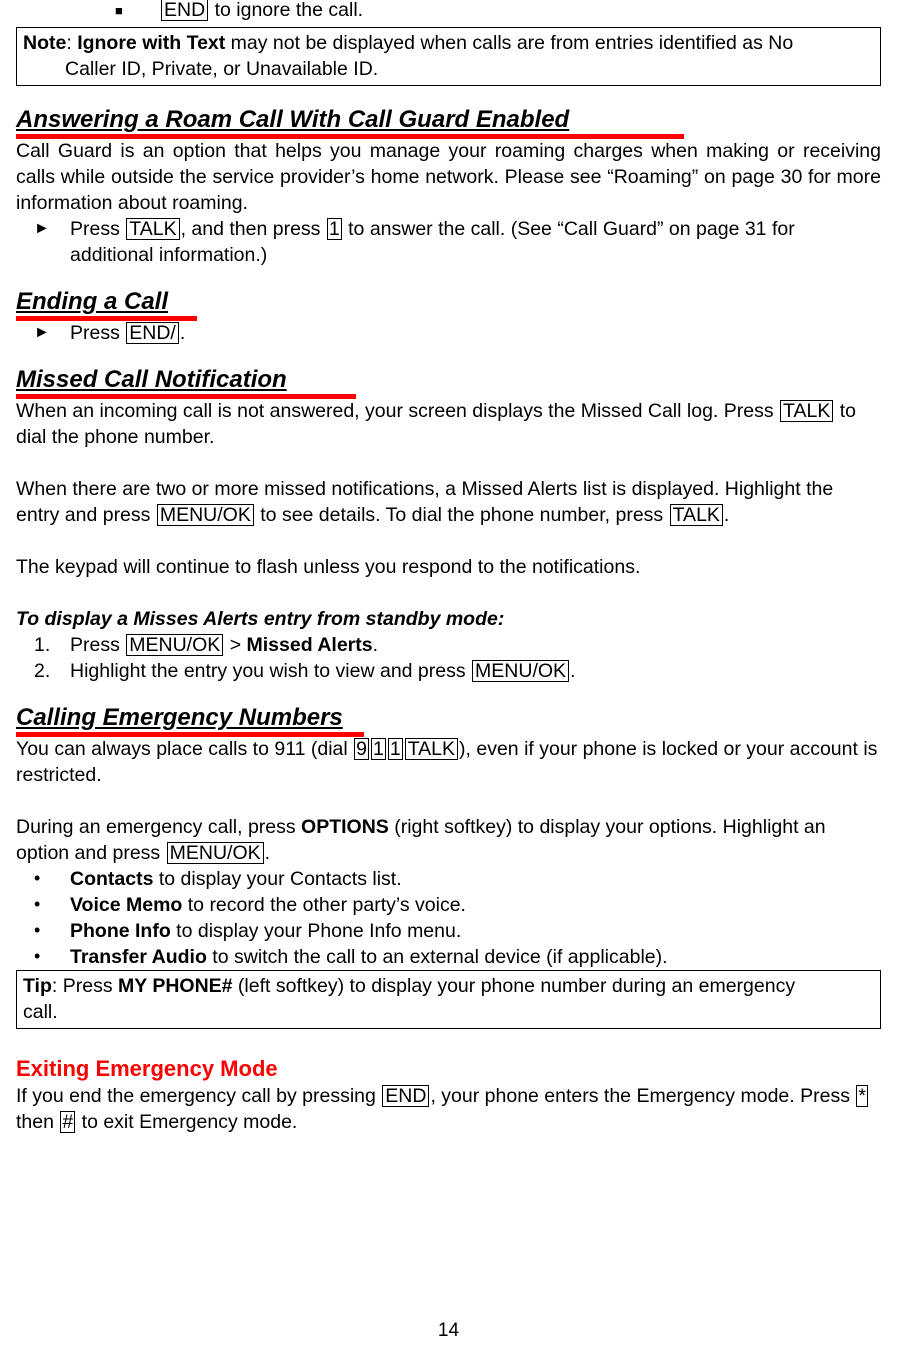 The width and height of the screenshot is (897, 1363). Describe the element at coordinates (120, 931) in the screenshot. I see `emergency-option-2-bold: Phone Info` at that location.